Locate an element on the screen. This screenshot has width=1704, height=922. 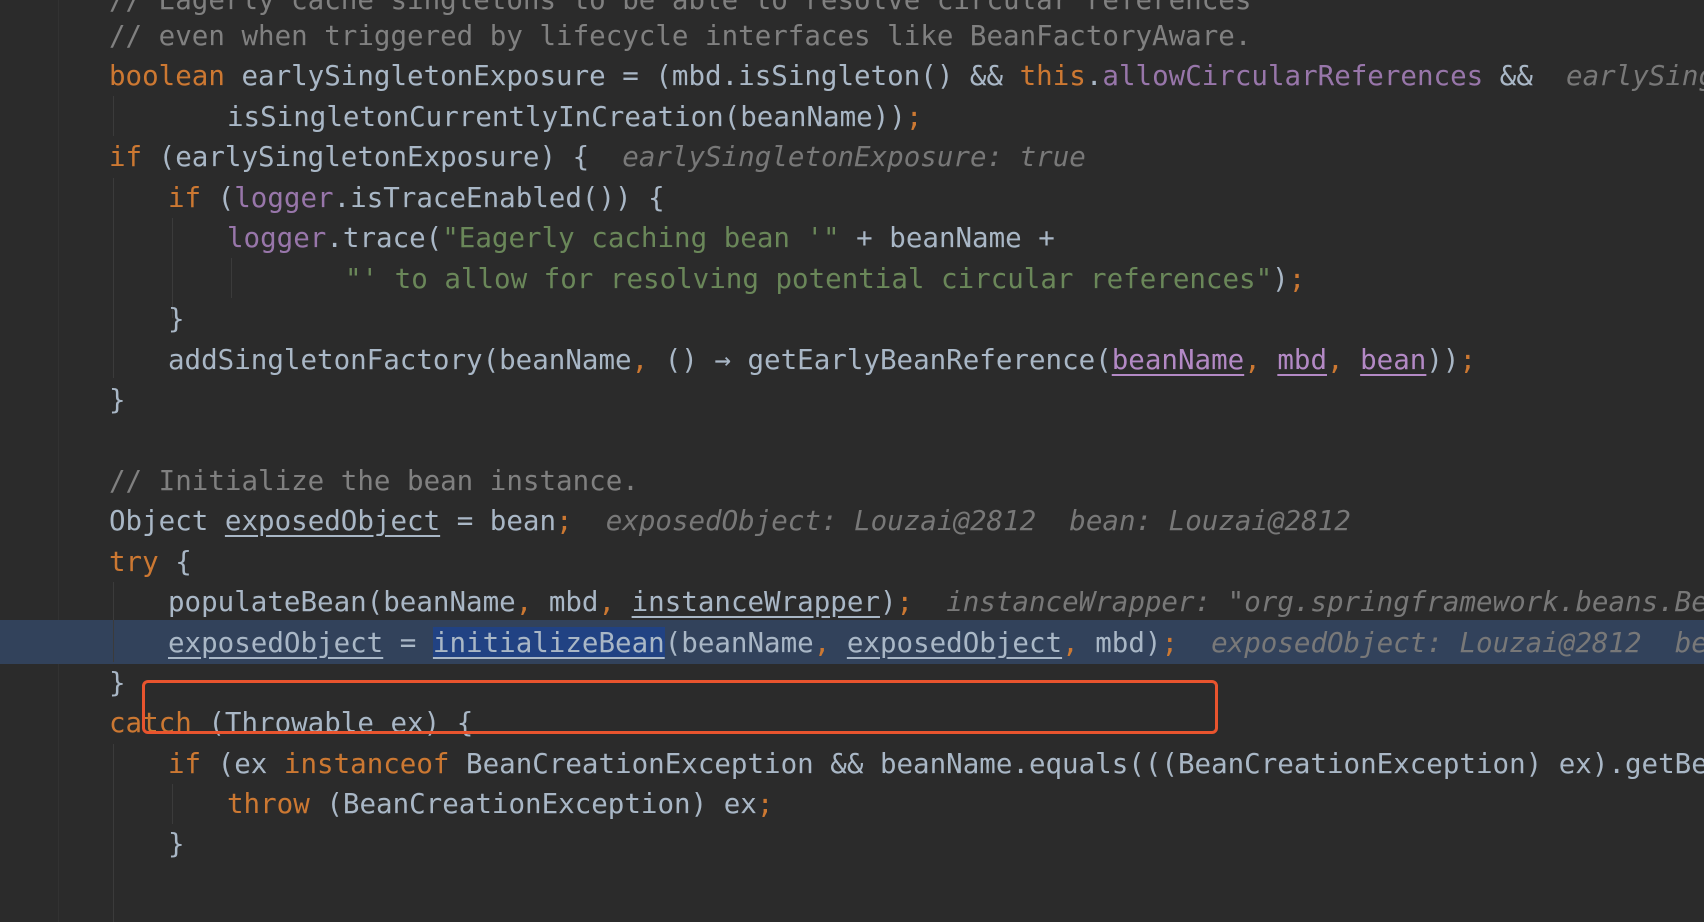
code-token: mbd) is located at coordinates (1128, 643).